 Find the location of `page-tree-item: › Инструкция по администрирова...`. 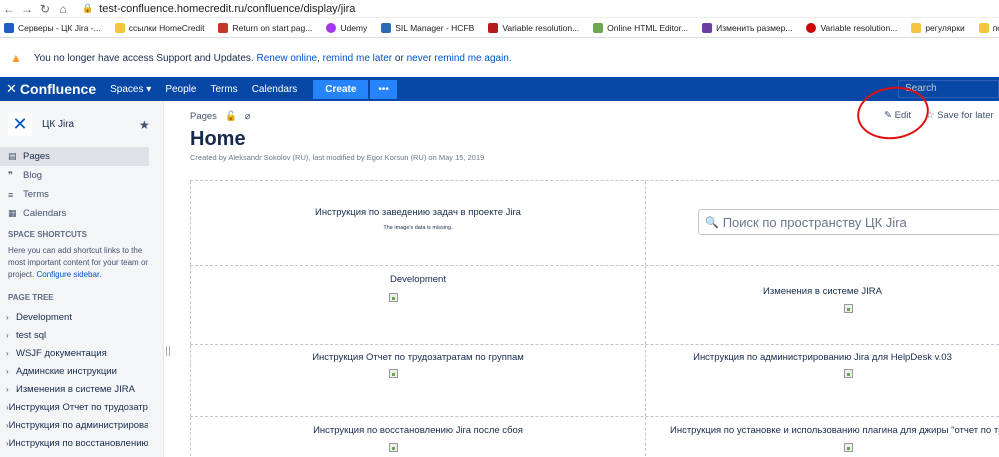

page-tree-item: › Инструкция по администрирова... is located at coordinates (74, 425).